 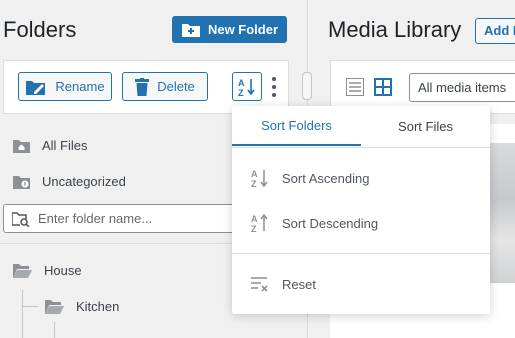 I want to click on folder-plus-icon, so click(x=190, y=30).